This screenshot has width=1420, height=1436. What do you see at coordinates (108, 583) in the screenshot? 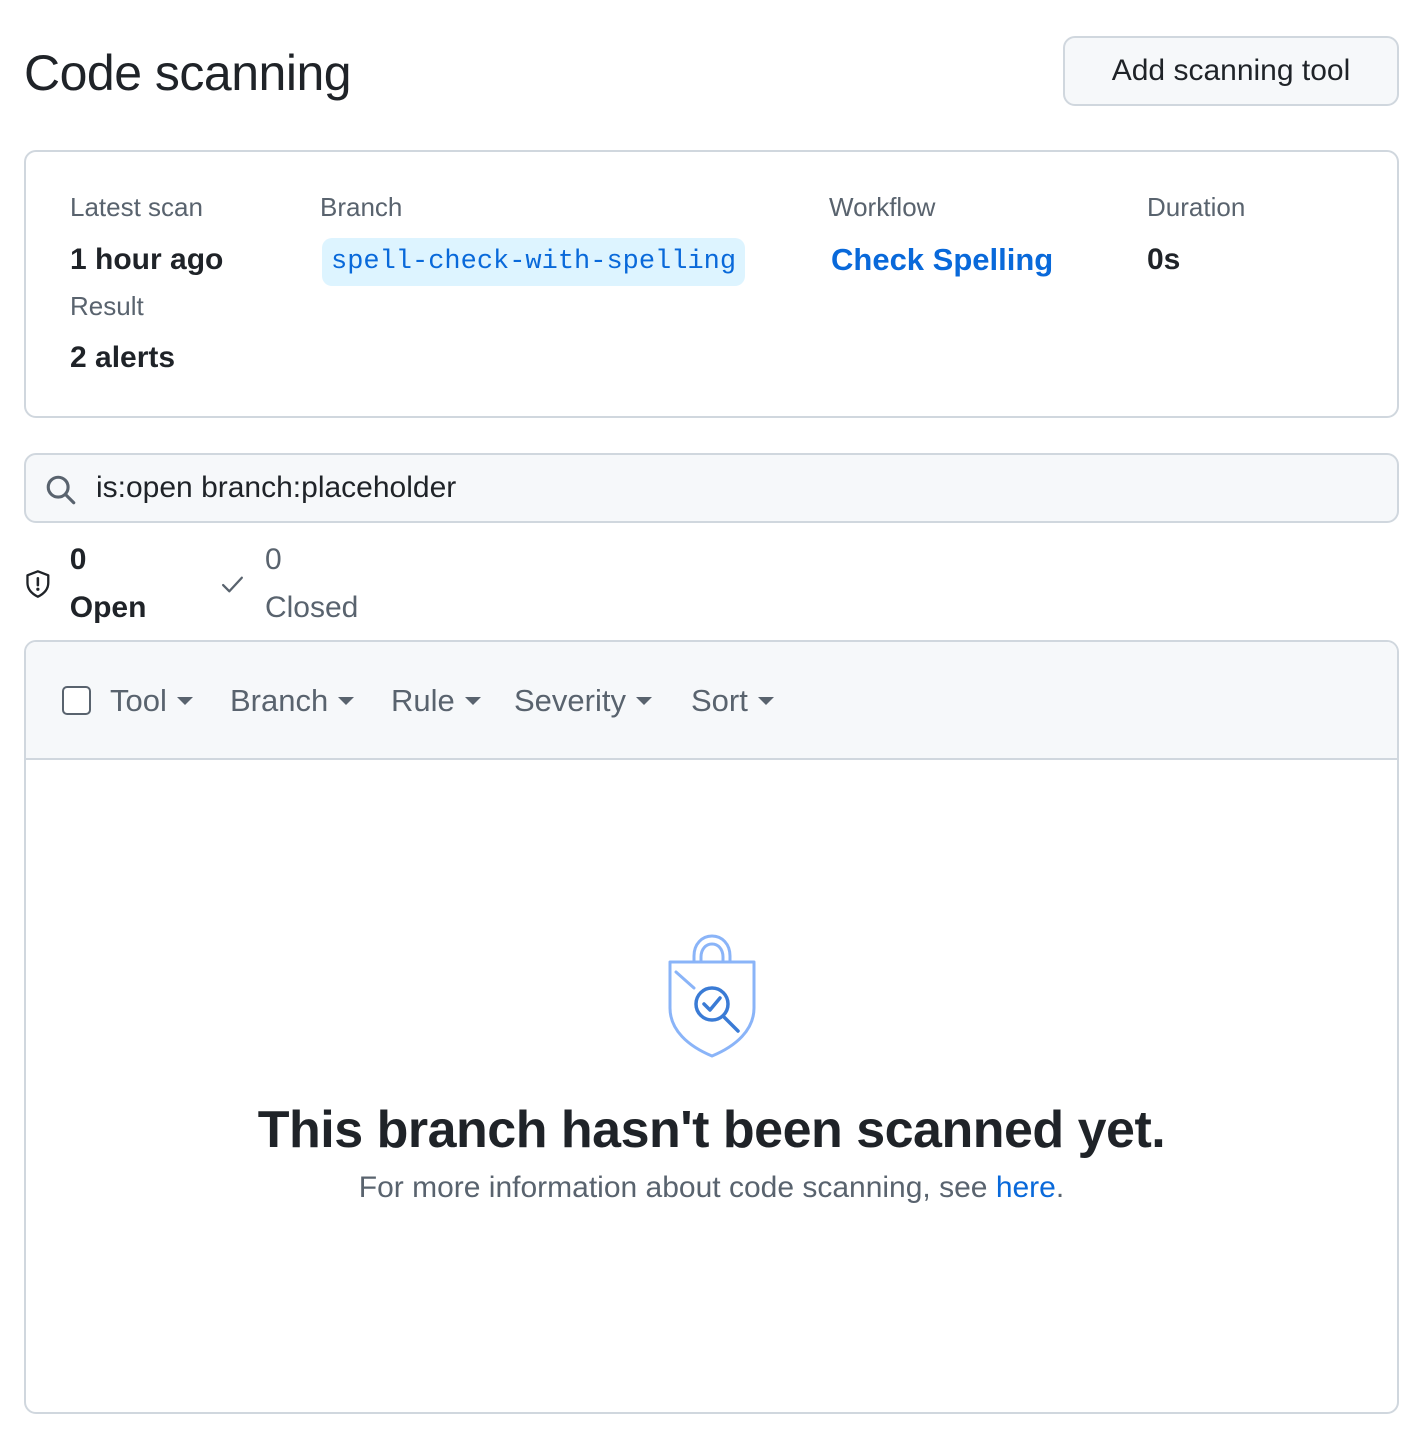
I see `open-alerts-label: 0 Open` at bounding box center [108, 583].